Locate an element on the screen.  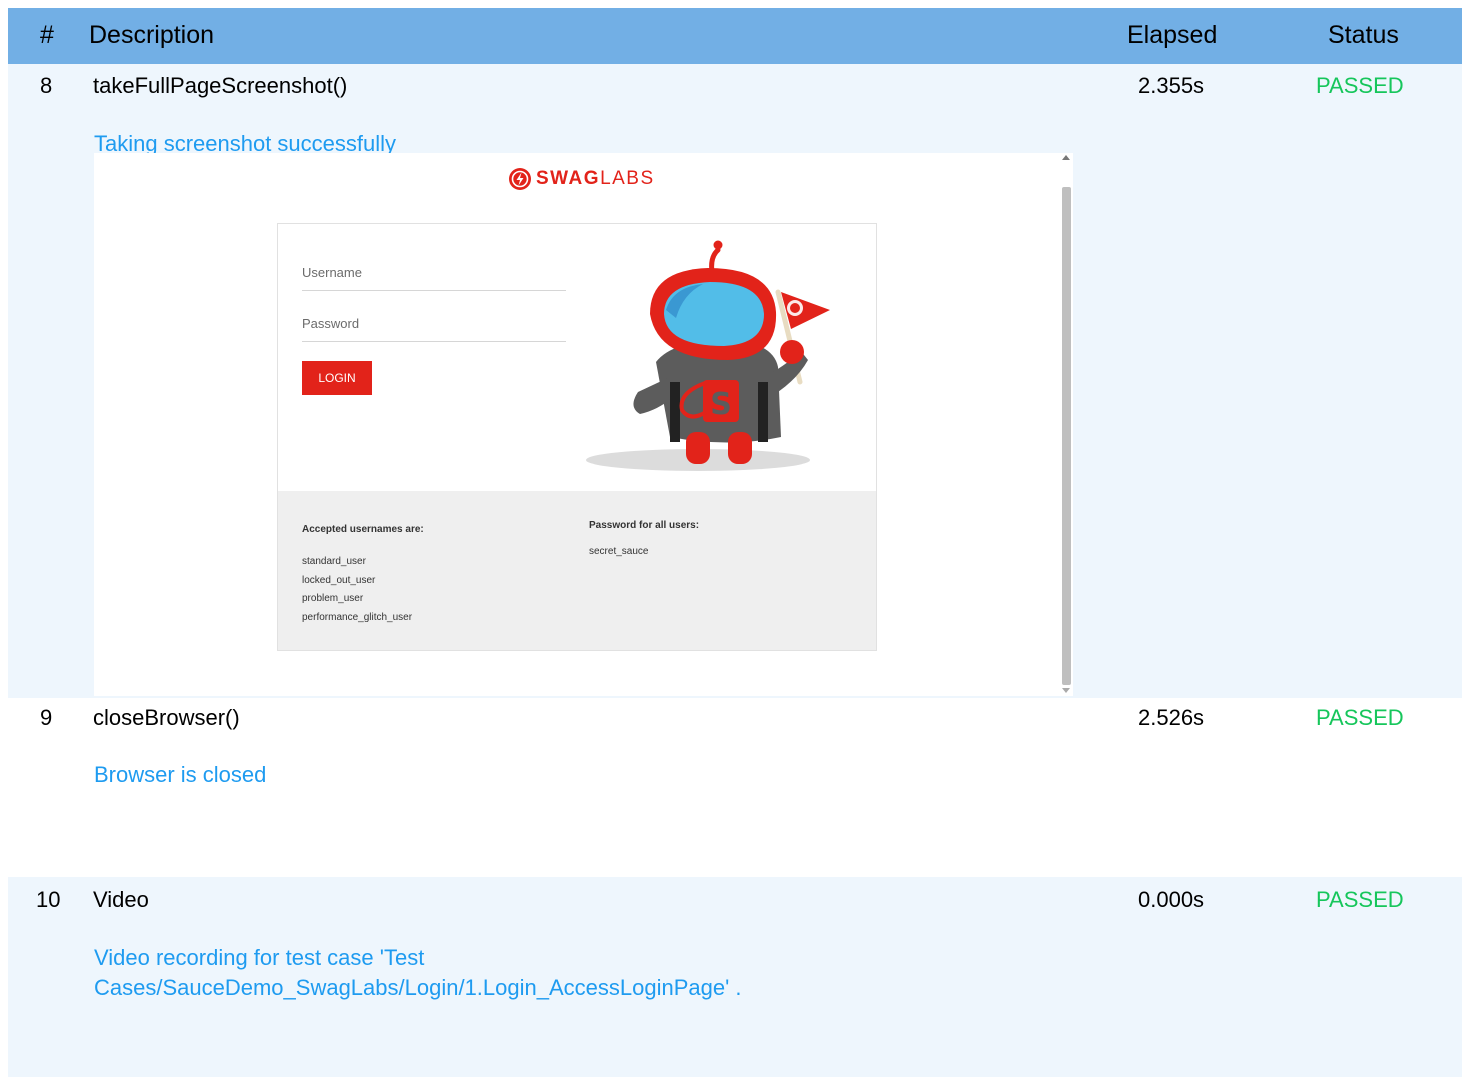
scroll-up-arrow-icon is located at coordinates (1066, 157).